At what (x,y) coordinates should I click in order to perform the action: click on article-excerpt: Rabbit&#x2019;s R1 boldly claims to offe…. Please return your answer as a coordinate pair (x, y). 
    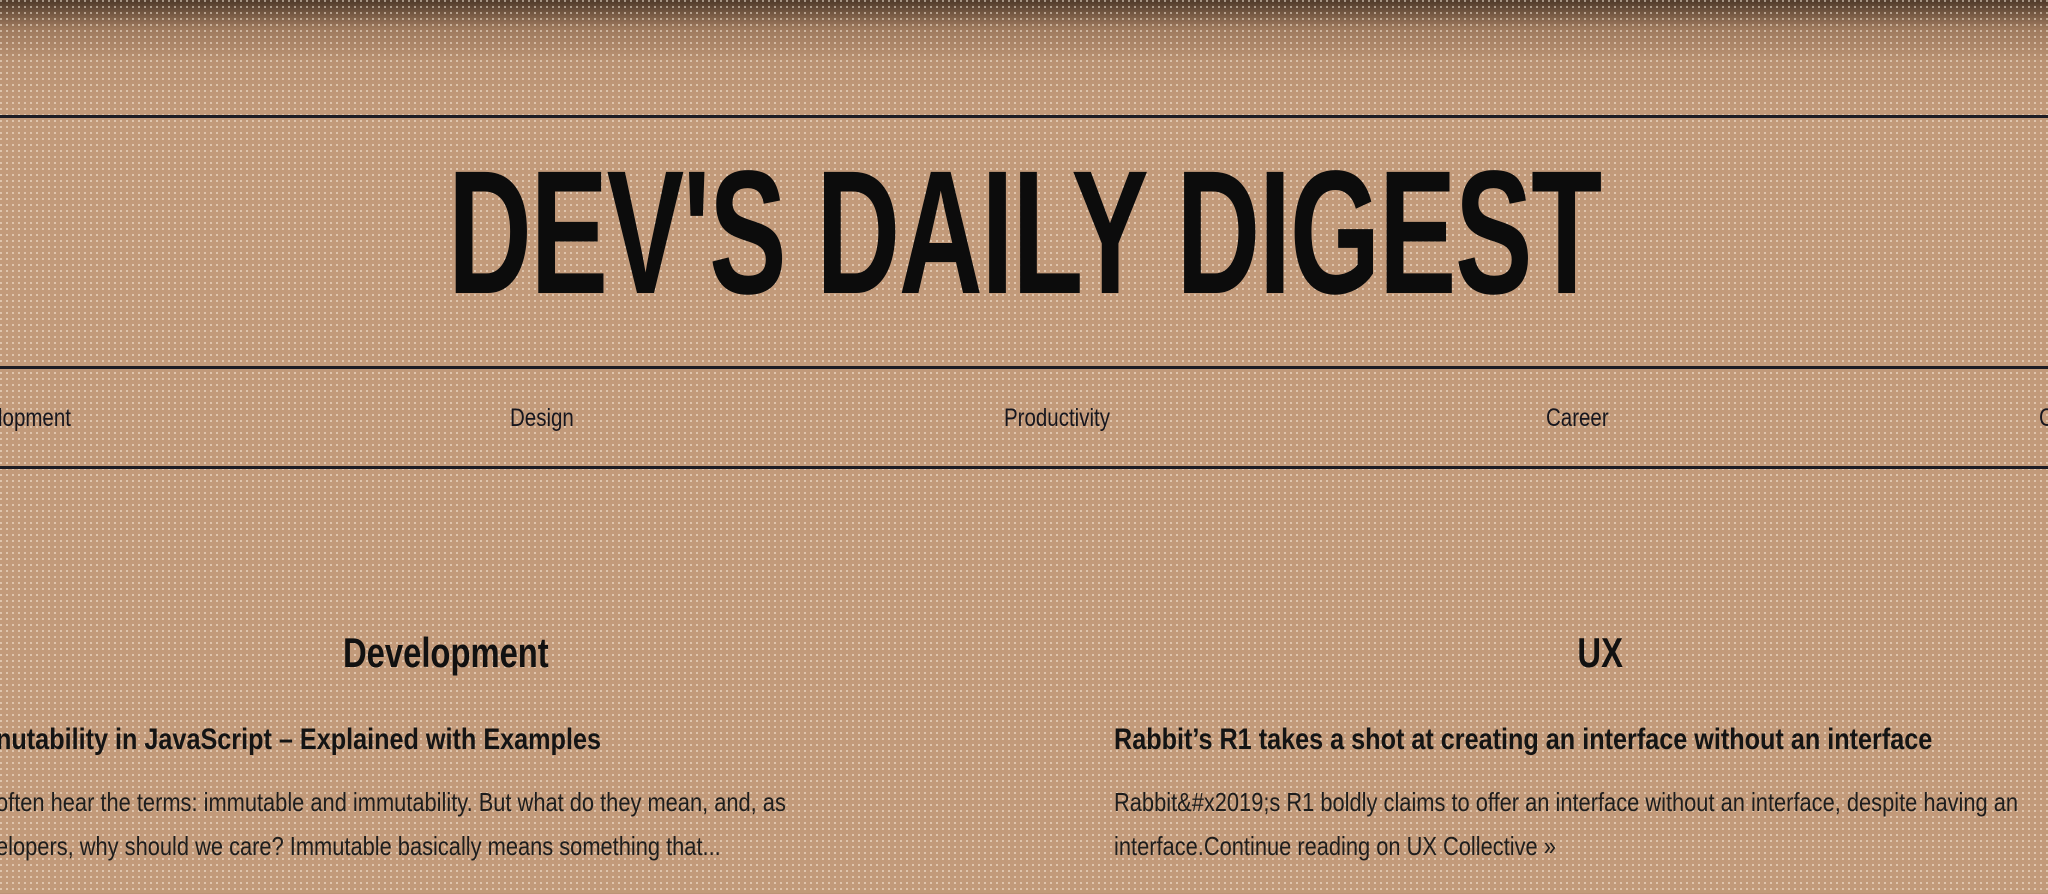
    Looking at the image, I should click on (1581, 824).